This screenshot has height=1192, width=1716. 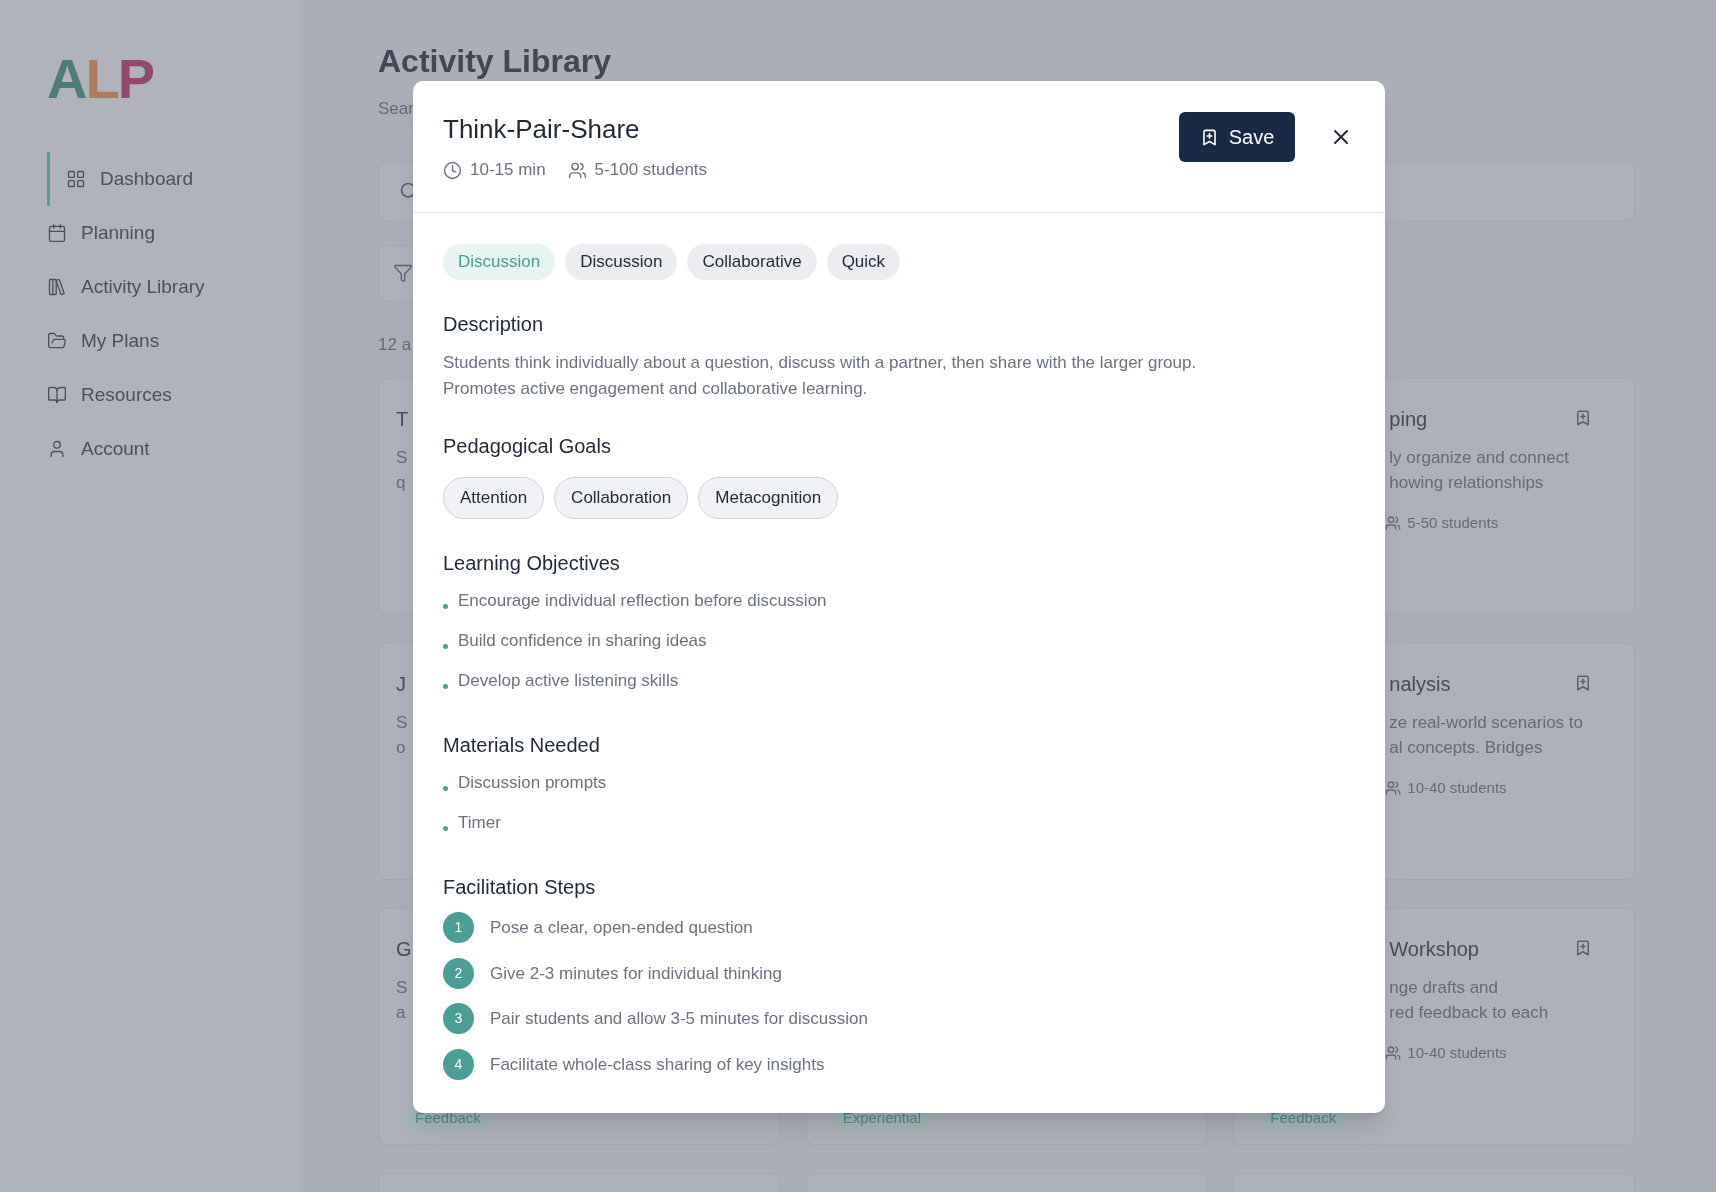 What do you see at coordinates (175, 395) in the screenshot?
I see `nav-item: Resources` at bounding box center [175, 395].